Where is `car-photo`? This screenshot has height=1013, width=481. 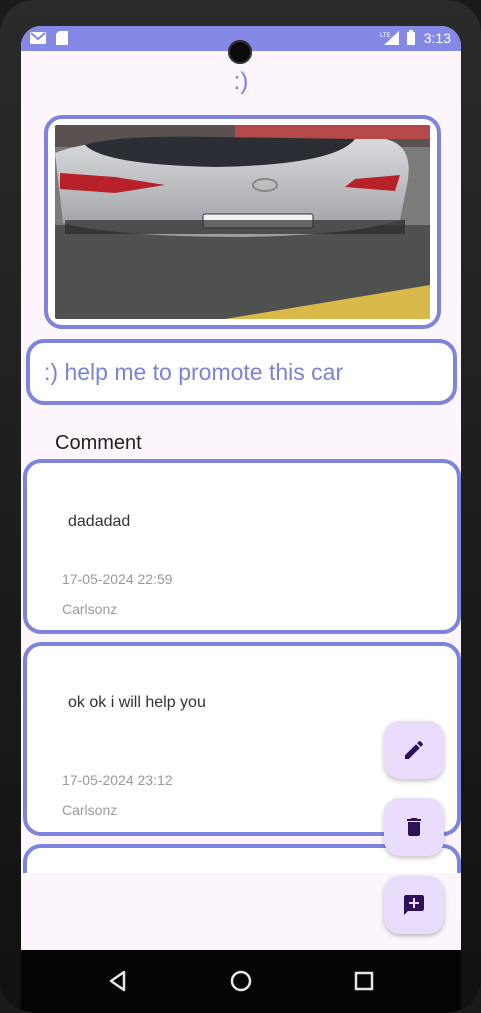
car-photo is located at coordinates (242, 222).